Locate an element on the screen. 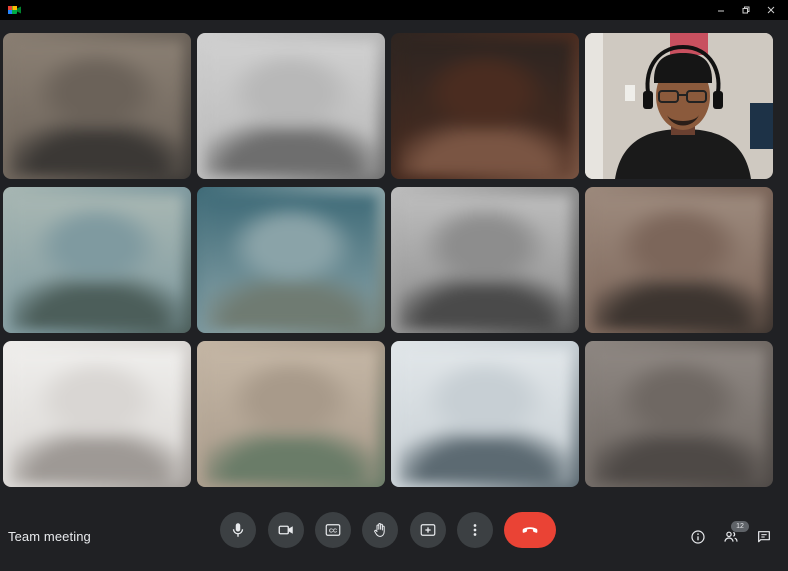 Image resolution: width=788 pixels, height=571 pixels. camera-button is located at coordinates (286, 530).